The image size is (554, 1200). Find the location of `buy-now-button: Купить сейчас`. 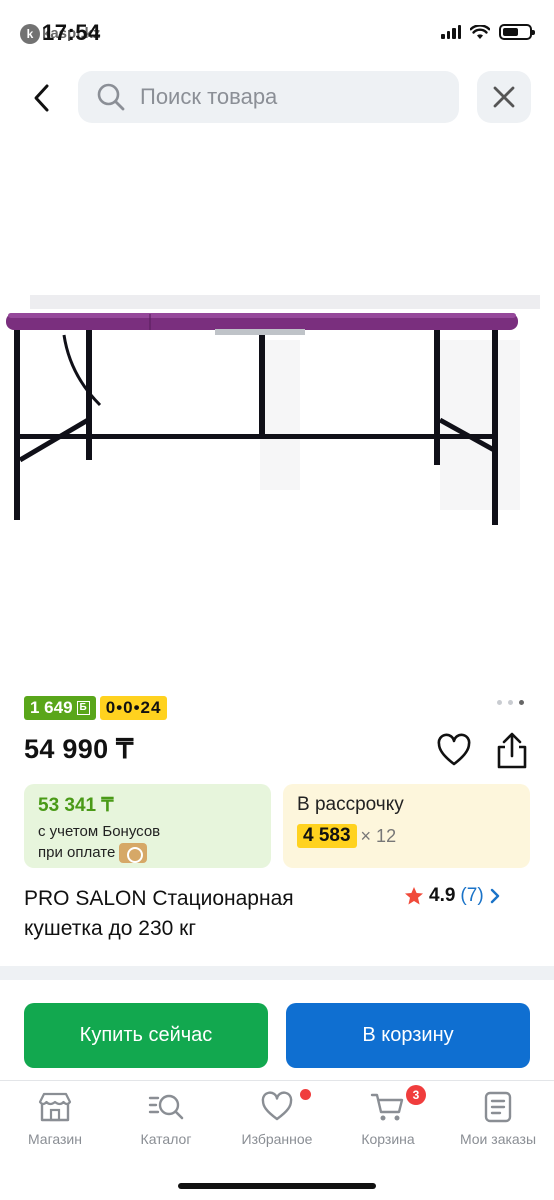

buy-now-button: Купить сейчас is located at coordinates (146, 1035).